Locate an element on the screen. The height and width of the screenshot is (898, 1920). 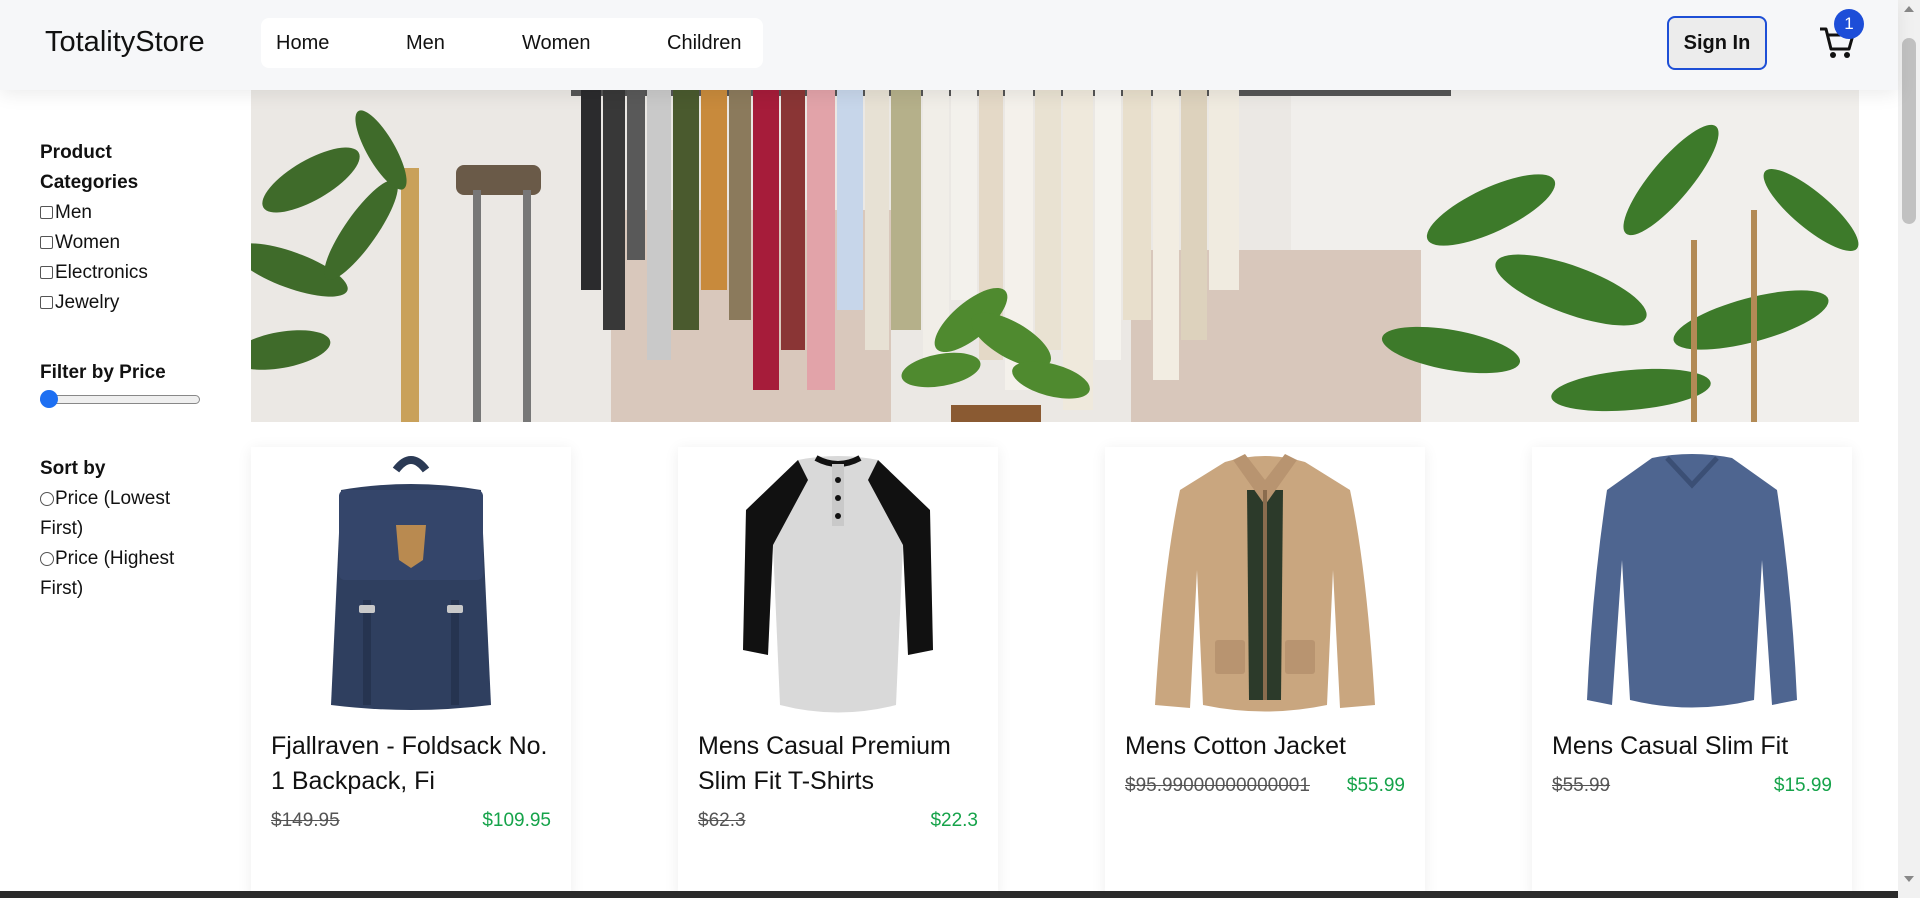
category-checkbox-electronics: Electronics is located at coordinates (125, 273).